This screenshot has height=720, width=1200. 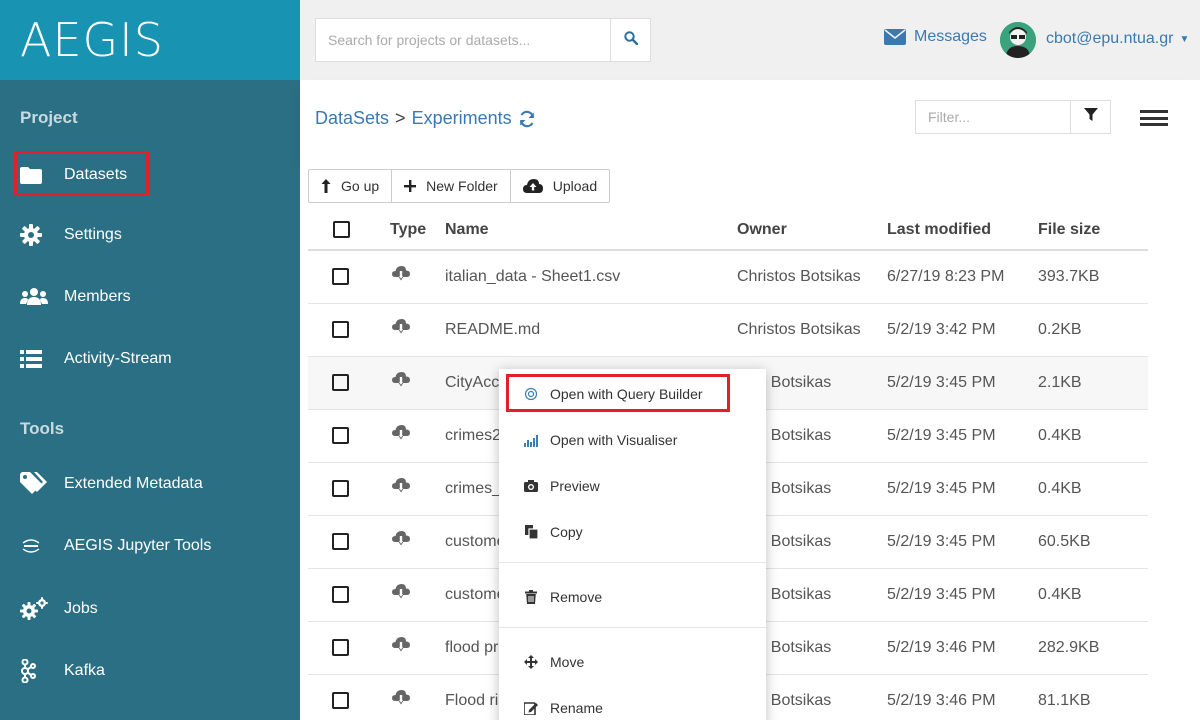 What do you see at coordinates (1117, 39) in the screenshot?
I see `user-menu: cbot@epu.ntua.gr ▼` at bounding box center [1117, 39].